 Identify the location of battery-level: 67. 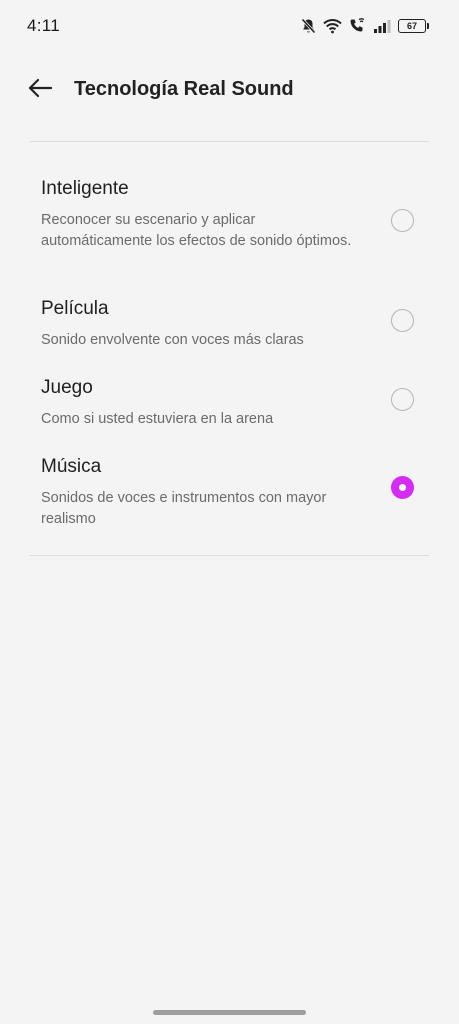
(411, 26).